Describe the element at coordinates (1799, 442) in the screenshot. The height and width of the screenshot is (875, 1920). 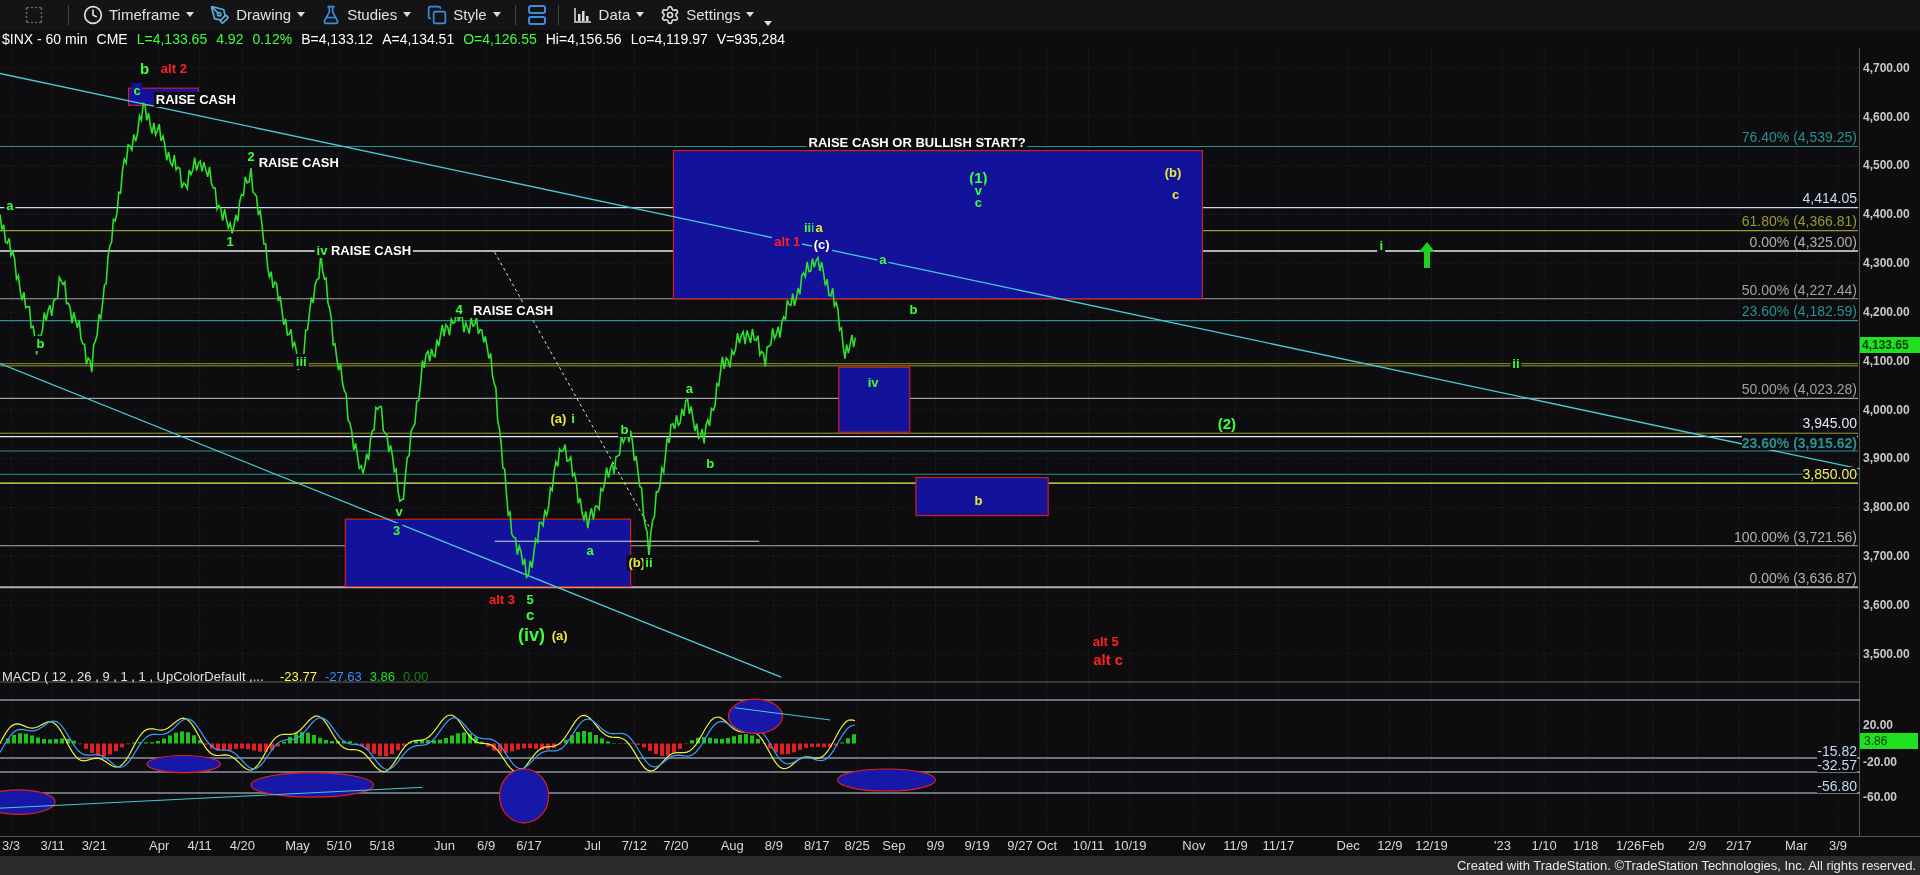
I see `fib-level-label: 23.60% (3,915.62)` at that location.